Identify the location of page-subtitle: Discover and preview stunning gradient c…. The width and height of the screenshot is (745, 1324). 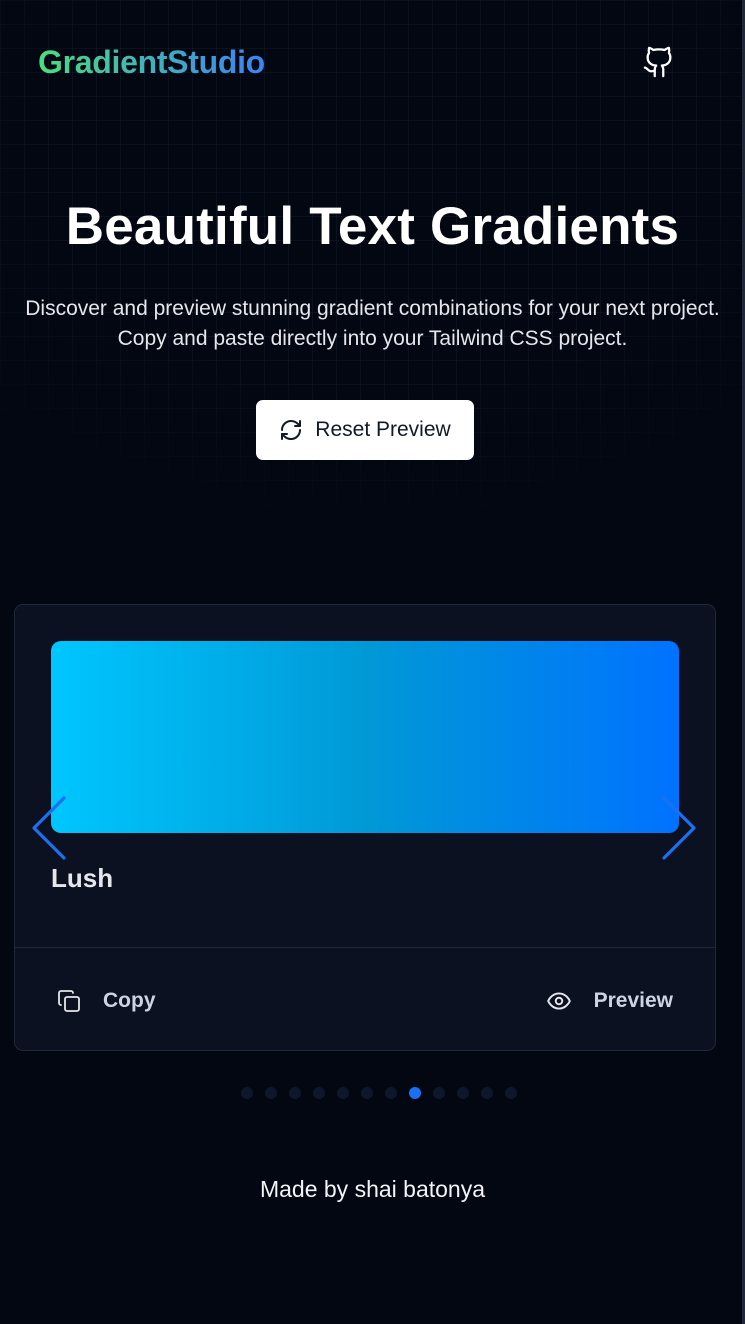
(372, 324).